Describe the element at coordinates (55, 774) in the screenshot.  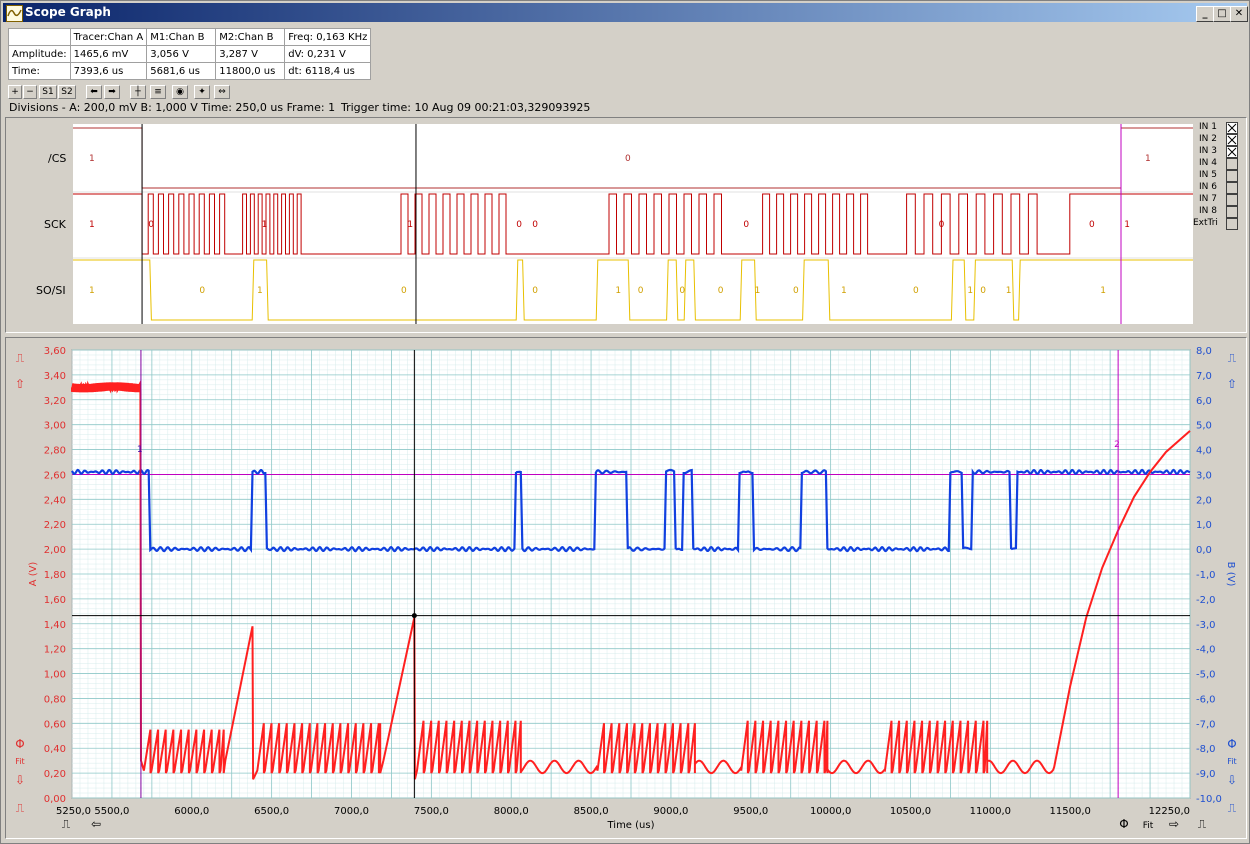
I see `y-left-tick-label: 0,20` at that location.